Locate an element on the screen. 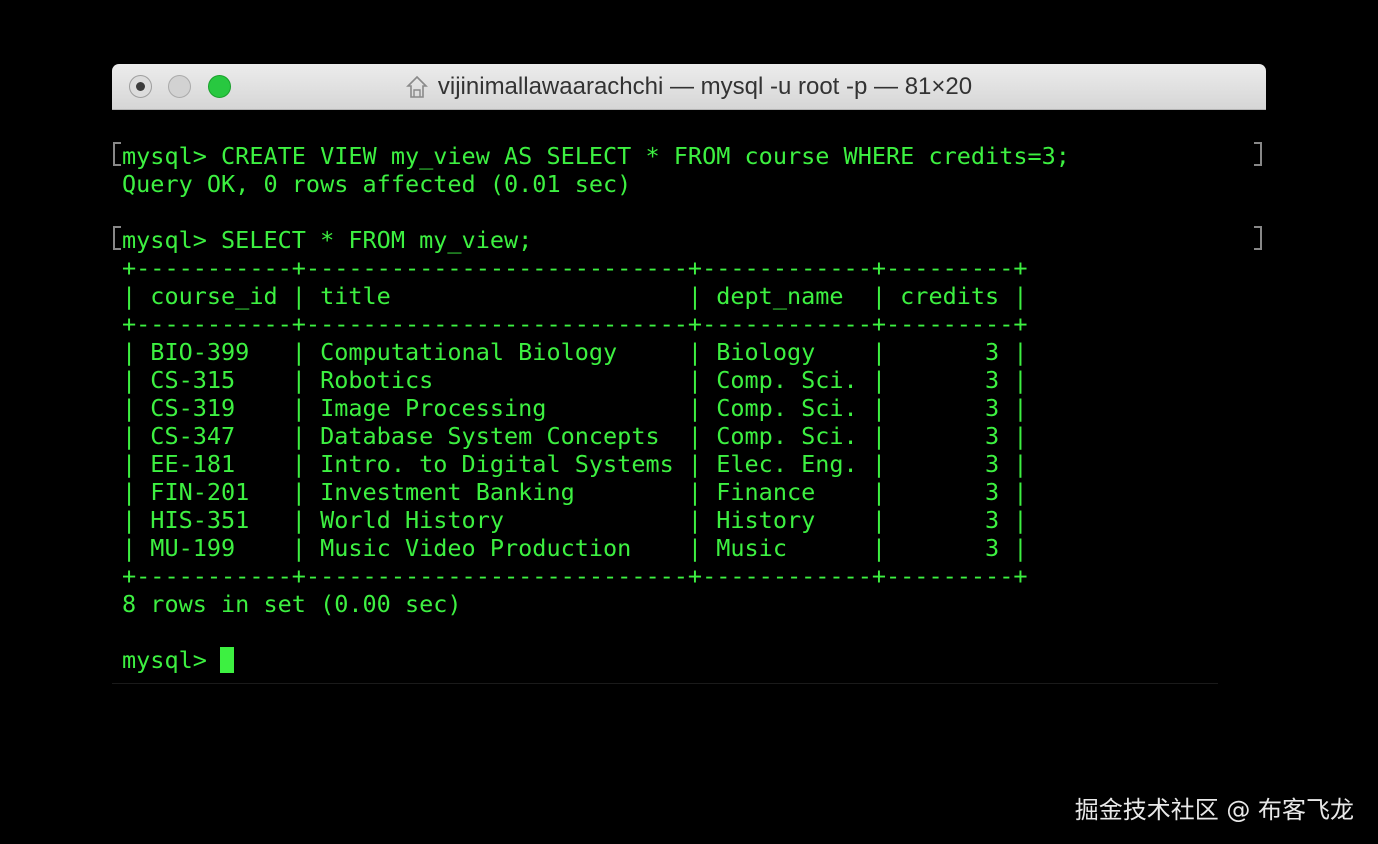  home-folder-icon is located at coordinates (416, 86).